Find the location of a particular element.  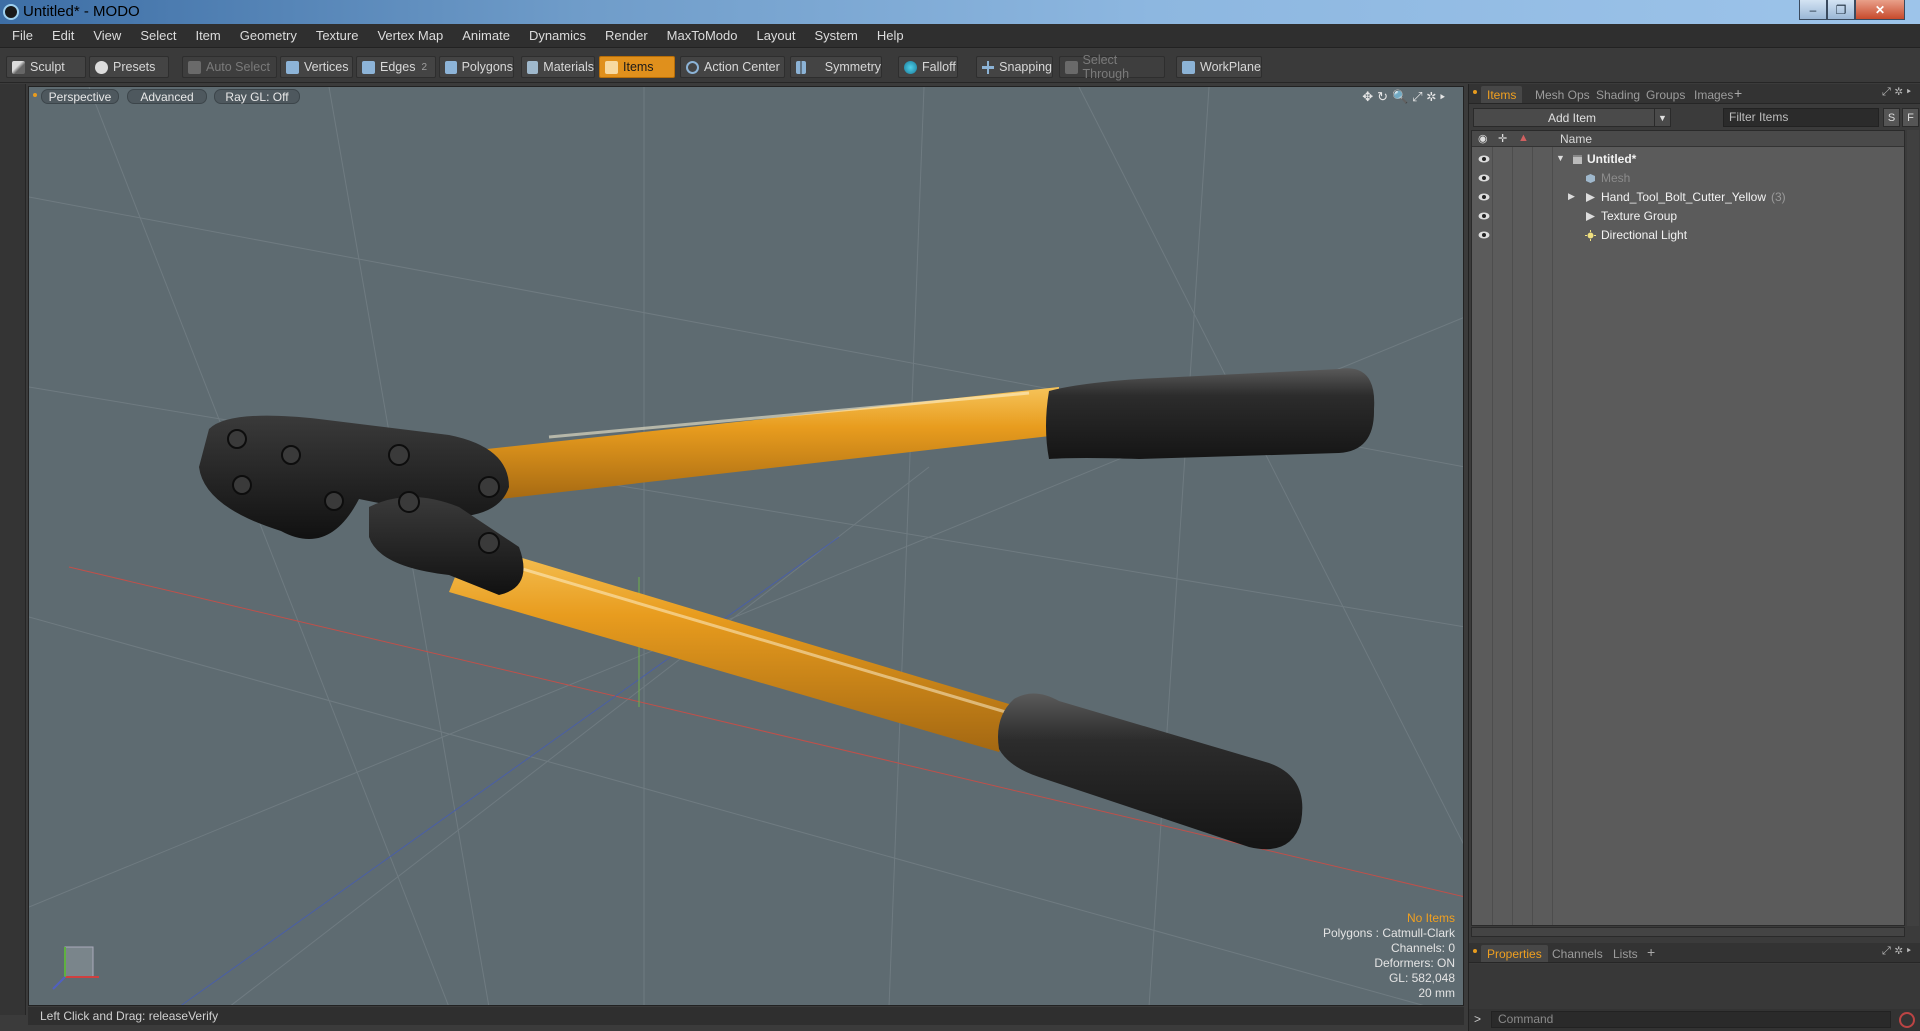

item-list-header: ◉ ✛ ▲ Name is located at coordinates (1688, 139).